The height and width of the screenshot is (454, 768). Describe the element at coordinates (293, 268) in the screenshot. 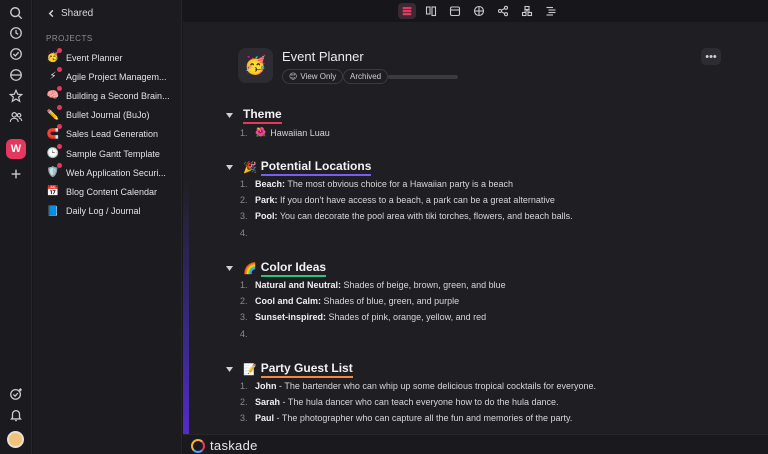

I see `section-title: Color Ideas` at that location.